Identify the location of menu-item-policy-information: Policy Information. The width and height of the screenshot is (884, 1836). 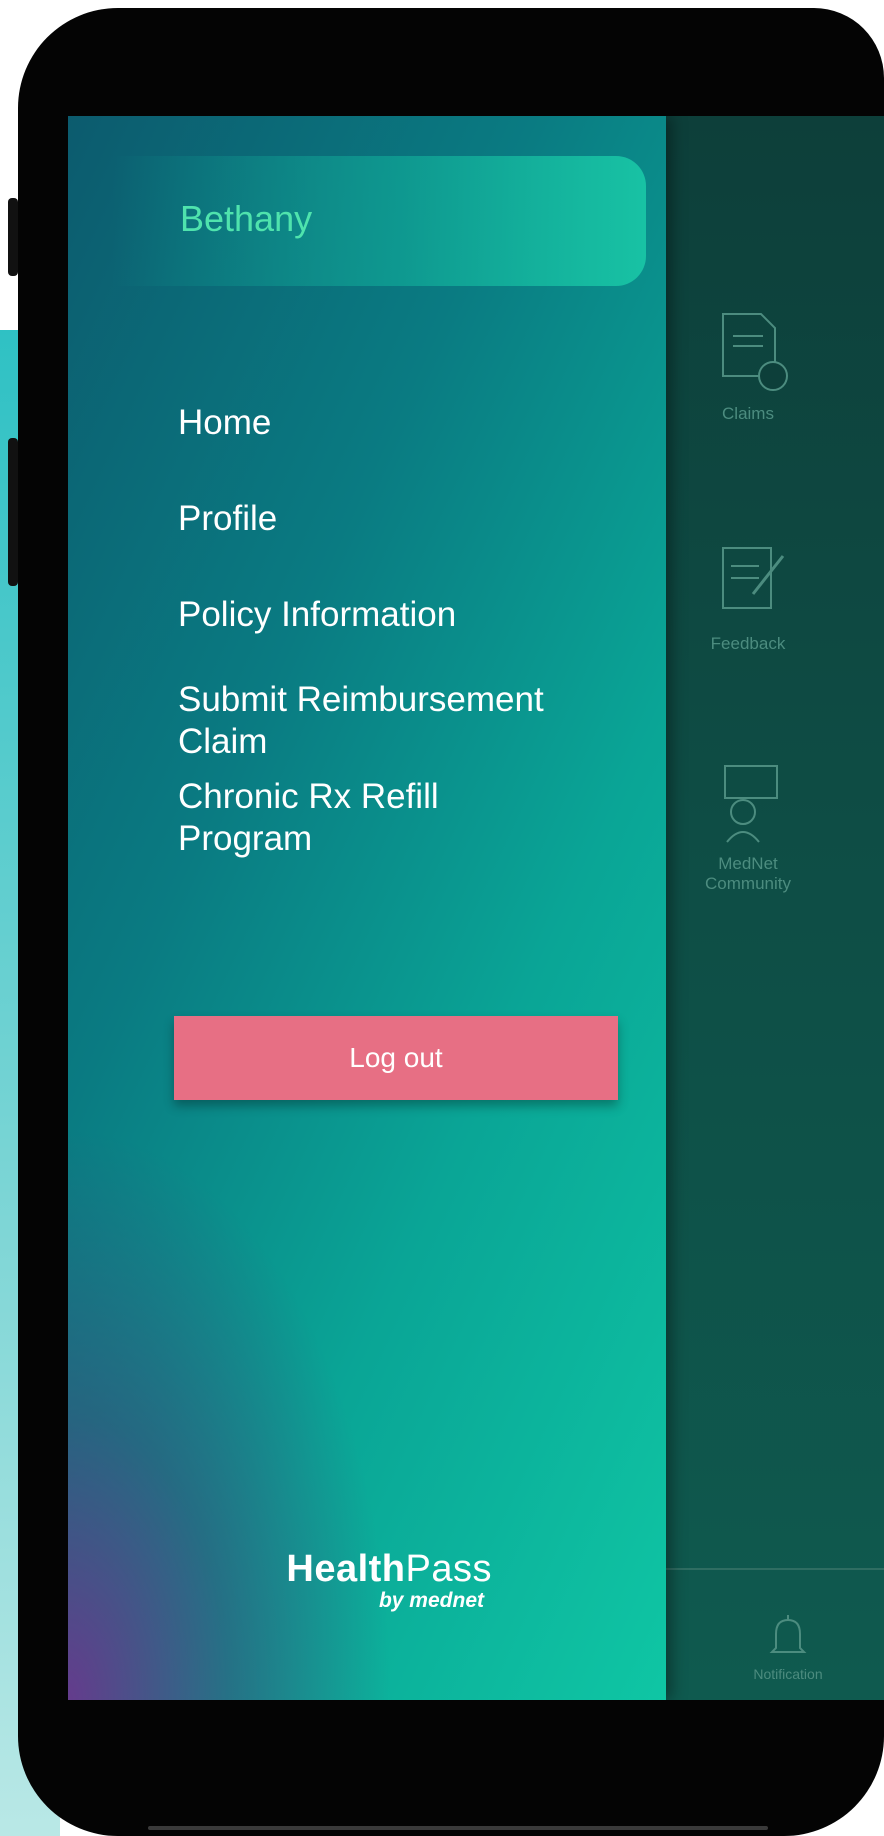
(408, 615).